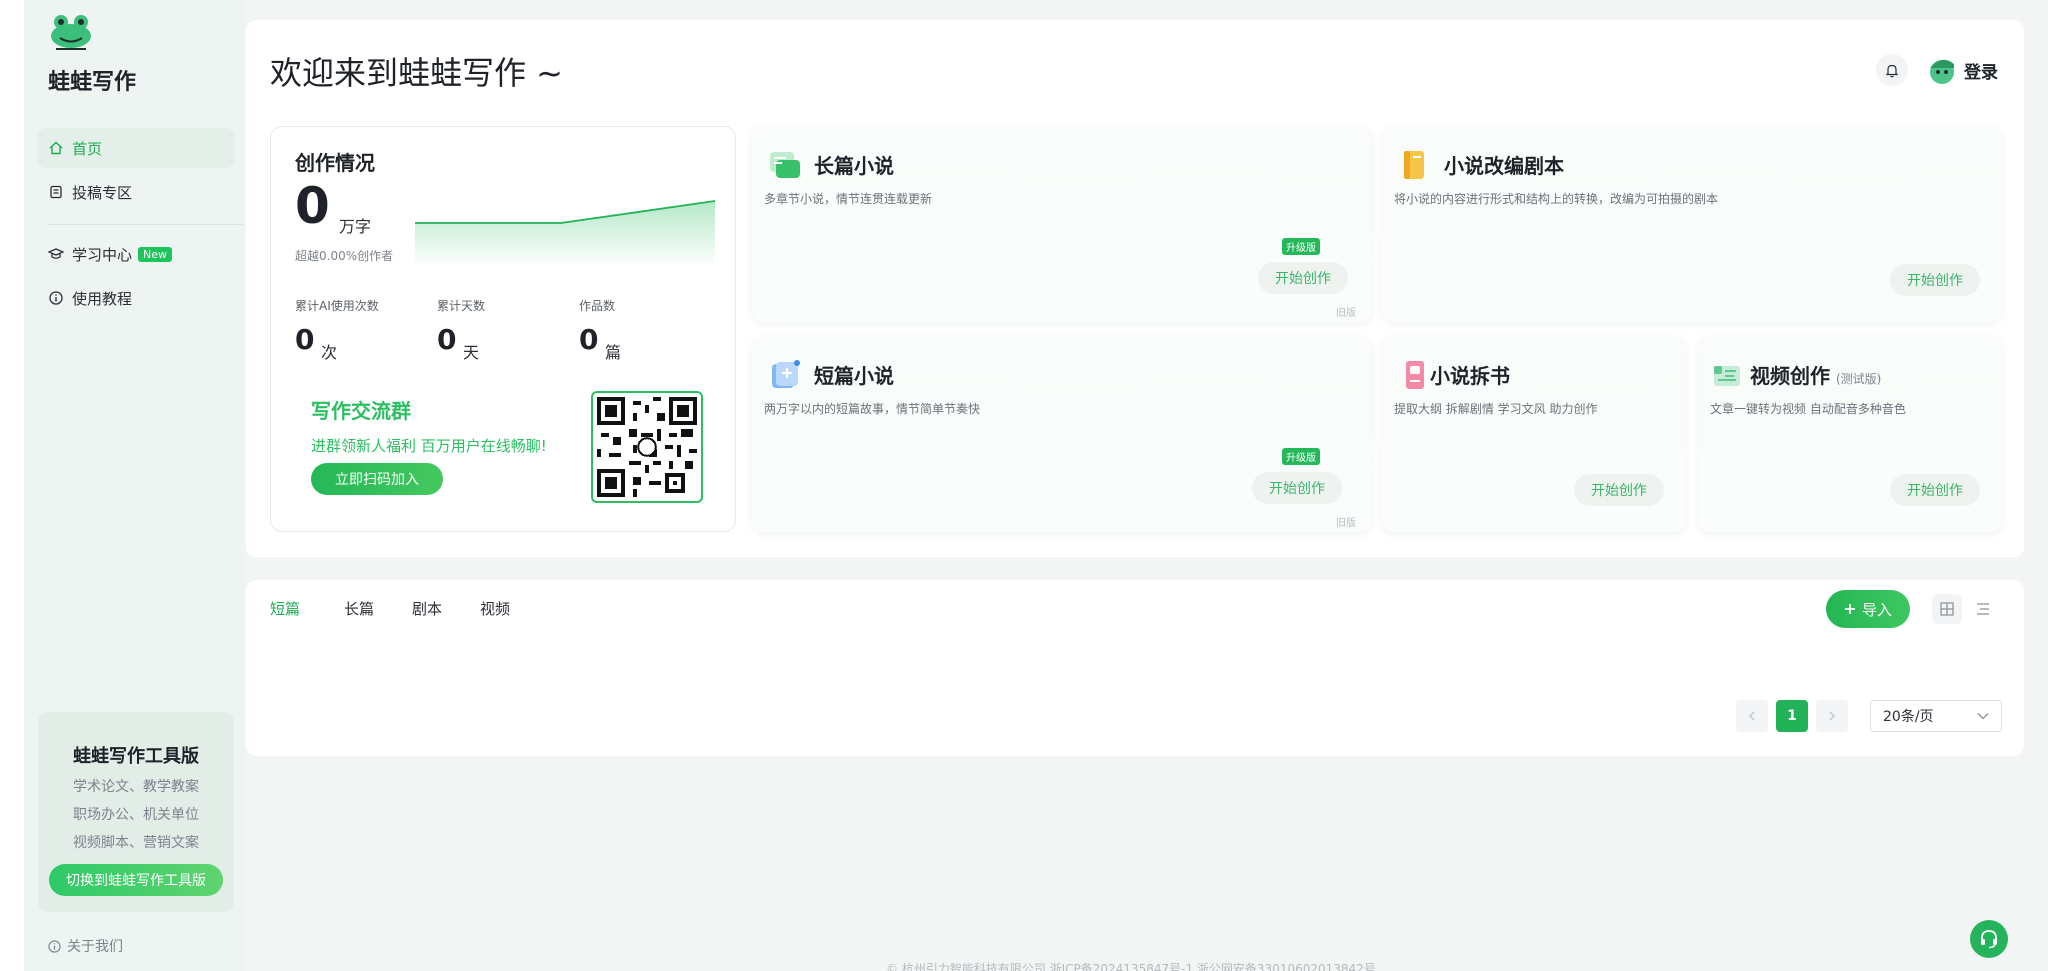 The height and width of the screenshot is (971, 2048). What do you see at coordinates (87, 148) in the screenshot?
I see `sidebar-item-label: 首页` at bounding box center [87, 148].